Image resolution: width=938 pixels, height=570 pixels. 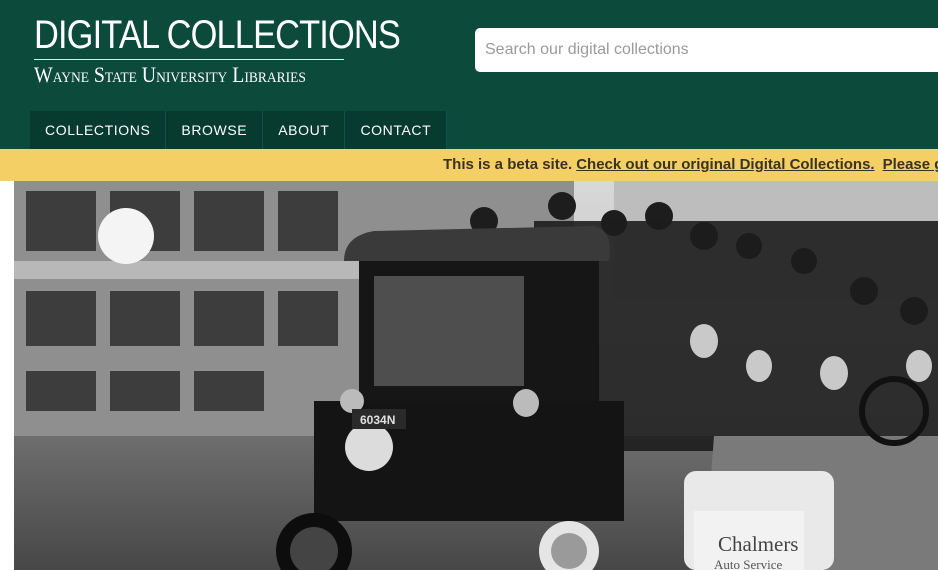 I want to click on nav-item-about: ABOUT, so click(x=304, y=130).